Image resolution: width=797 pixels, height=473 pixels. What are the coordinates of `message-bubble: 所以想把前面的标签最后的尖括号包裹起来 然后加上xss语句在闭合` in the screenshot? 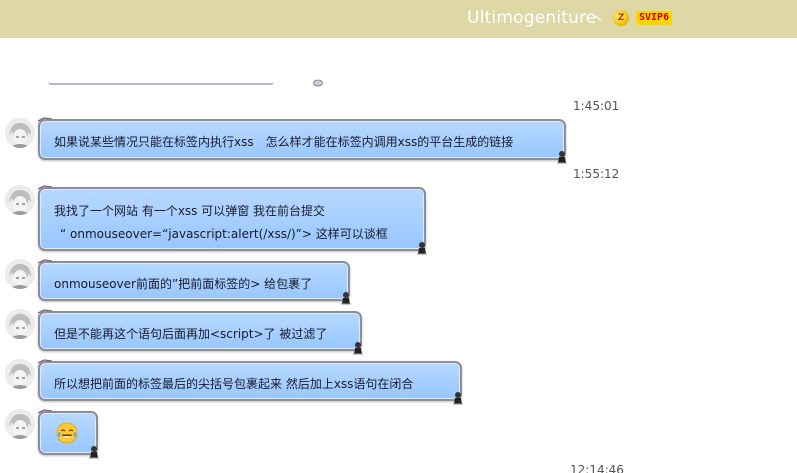 It's located at (250, 382).